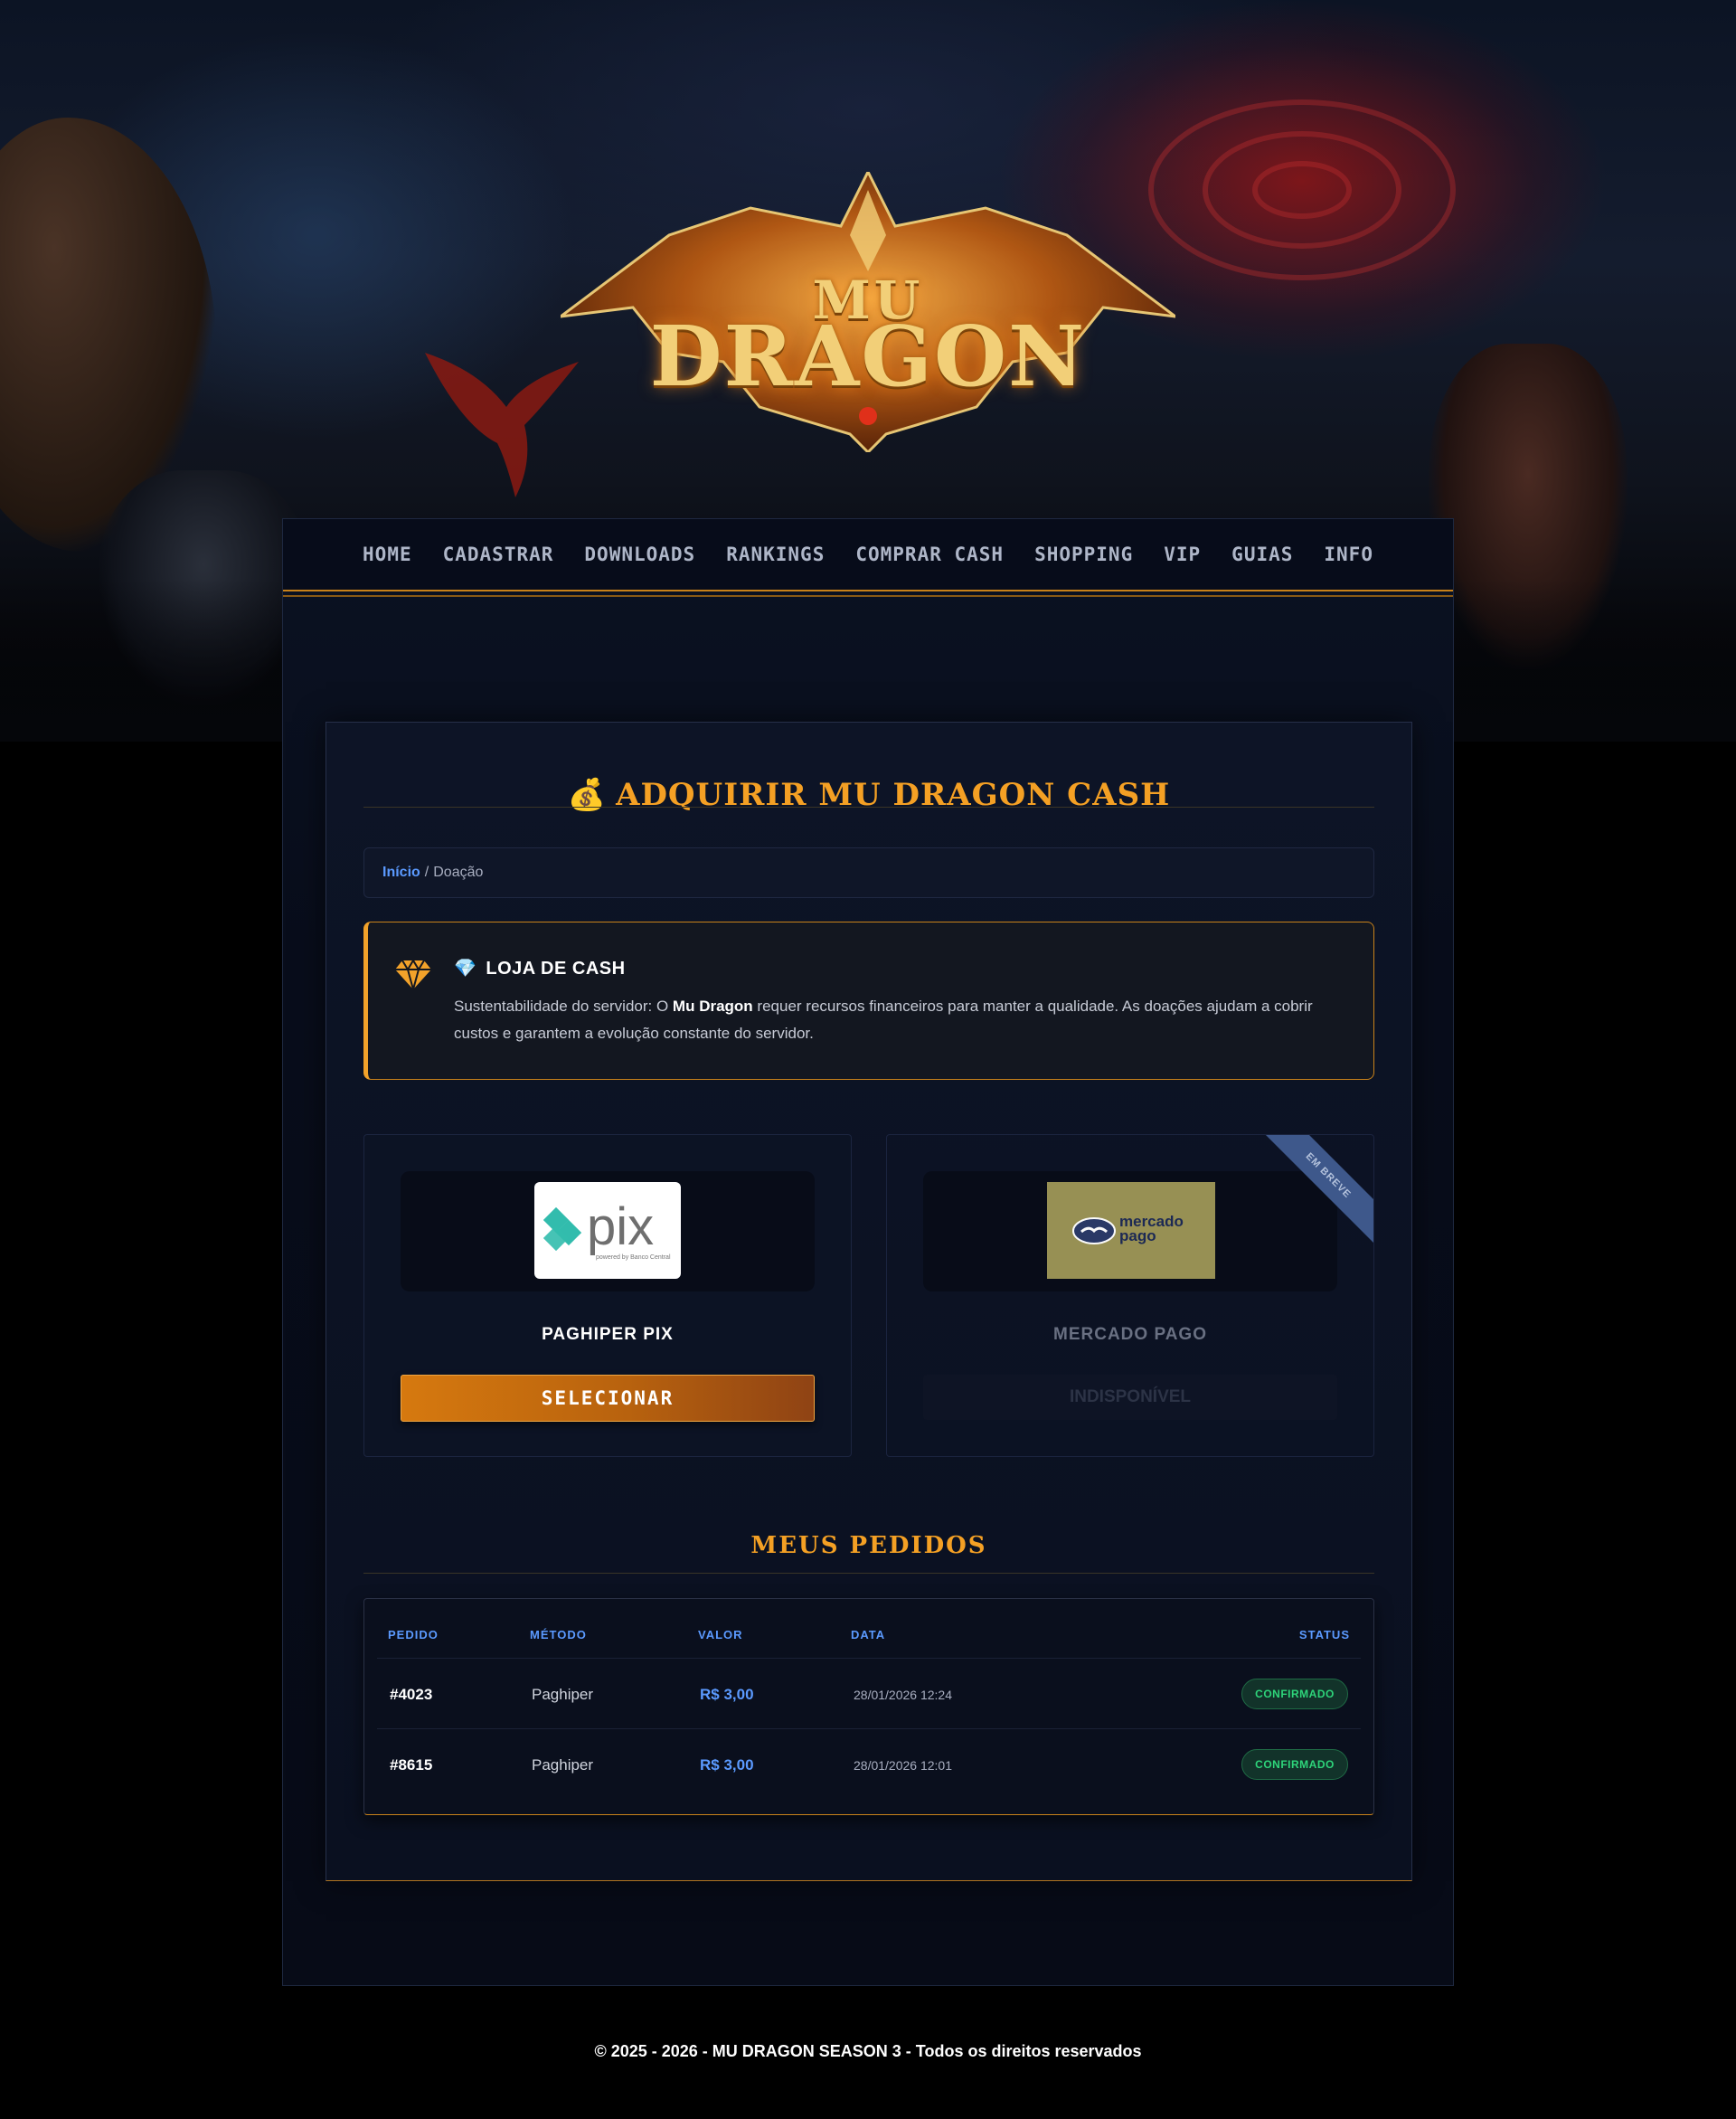 The height and width of the screenshot is (2119, 1736). What do you see at coordinates (1094, 1230) in the screenshot?
I see `handshake-icon` at bounding box center [1094, 1230].